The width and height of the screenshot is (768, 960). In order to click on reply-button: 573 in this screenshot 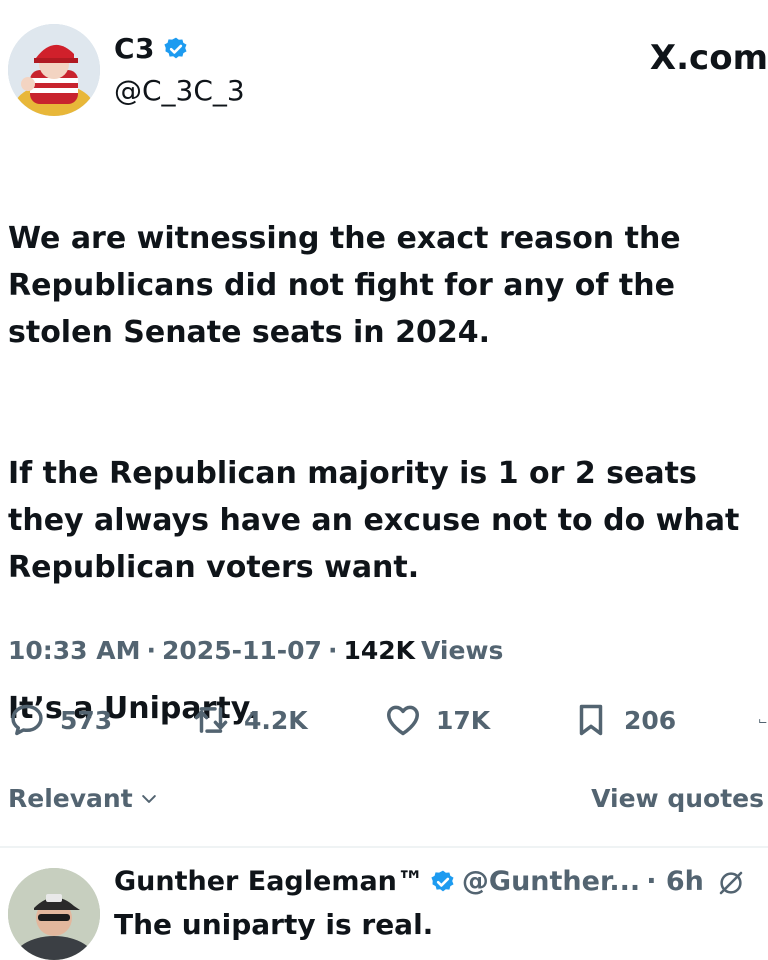, I will do `click(60, 720)`.